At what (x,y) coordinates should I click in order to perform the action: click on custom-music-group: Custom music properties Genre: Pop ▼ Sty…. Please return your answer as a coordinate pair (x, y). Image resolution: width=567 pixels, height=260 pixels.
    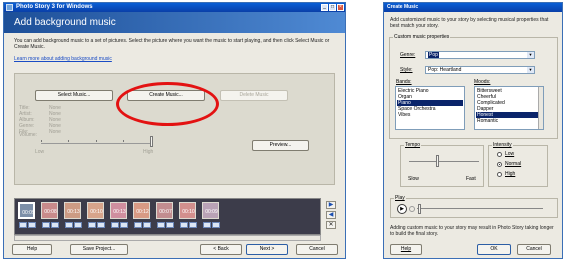
    Looking at the image, I should click on (473, 86).